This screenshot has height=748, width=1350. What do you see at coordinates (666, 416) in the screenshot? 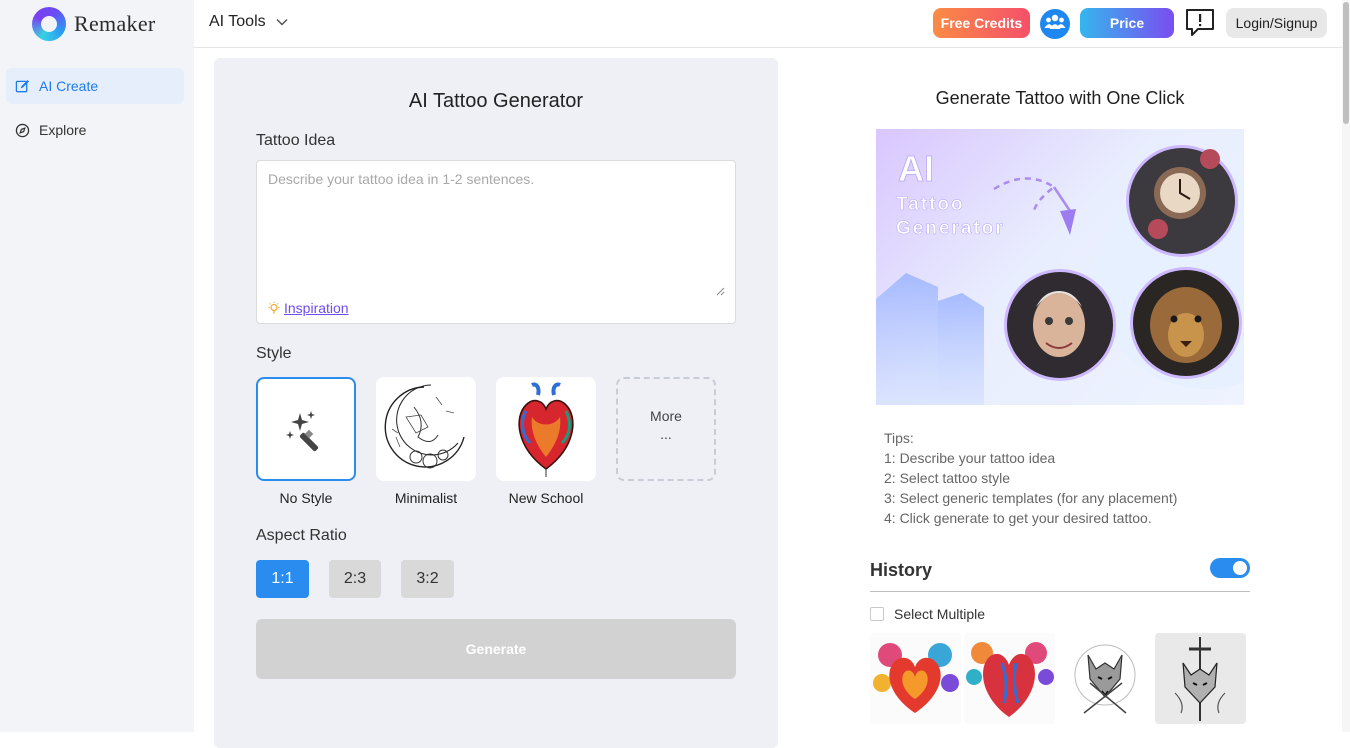
I see `more-text: More` at bounding box center [666, 416].